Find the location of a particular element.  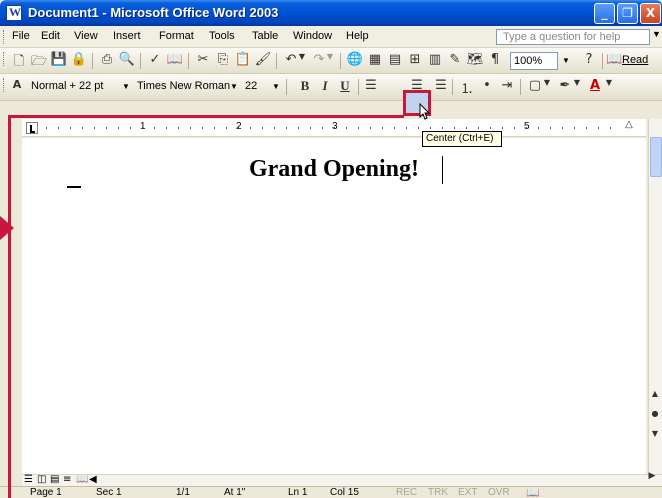

vertical-scrollbar: ▲ ● ▼ is located at coordinates (655, 296).